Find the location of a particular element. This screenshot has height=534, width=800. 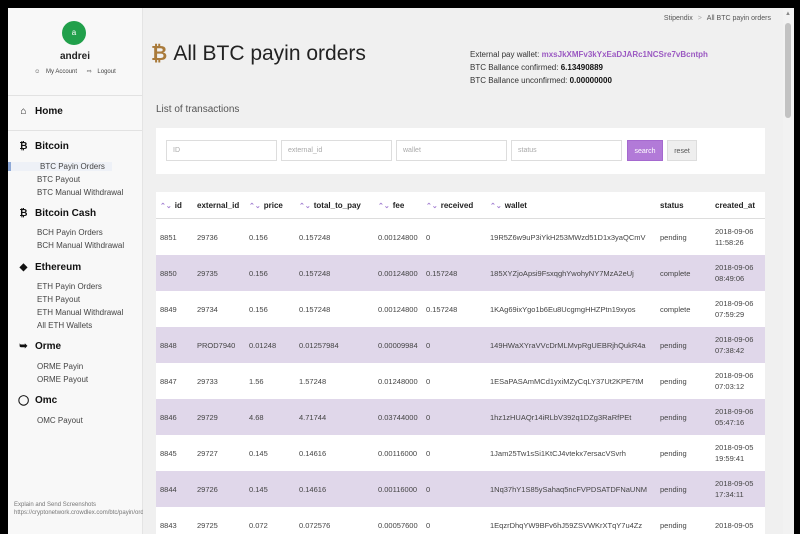

sidebar-item-btc-payin-orders: BTC Payin Orders is located at coordinates (60, 166).